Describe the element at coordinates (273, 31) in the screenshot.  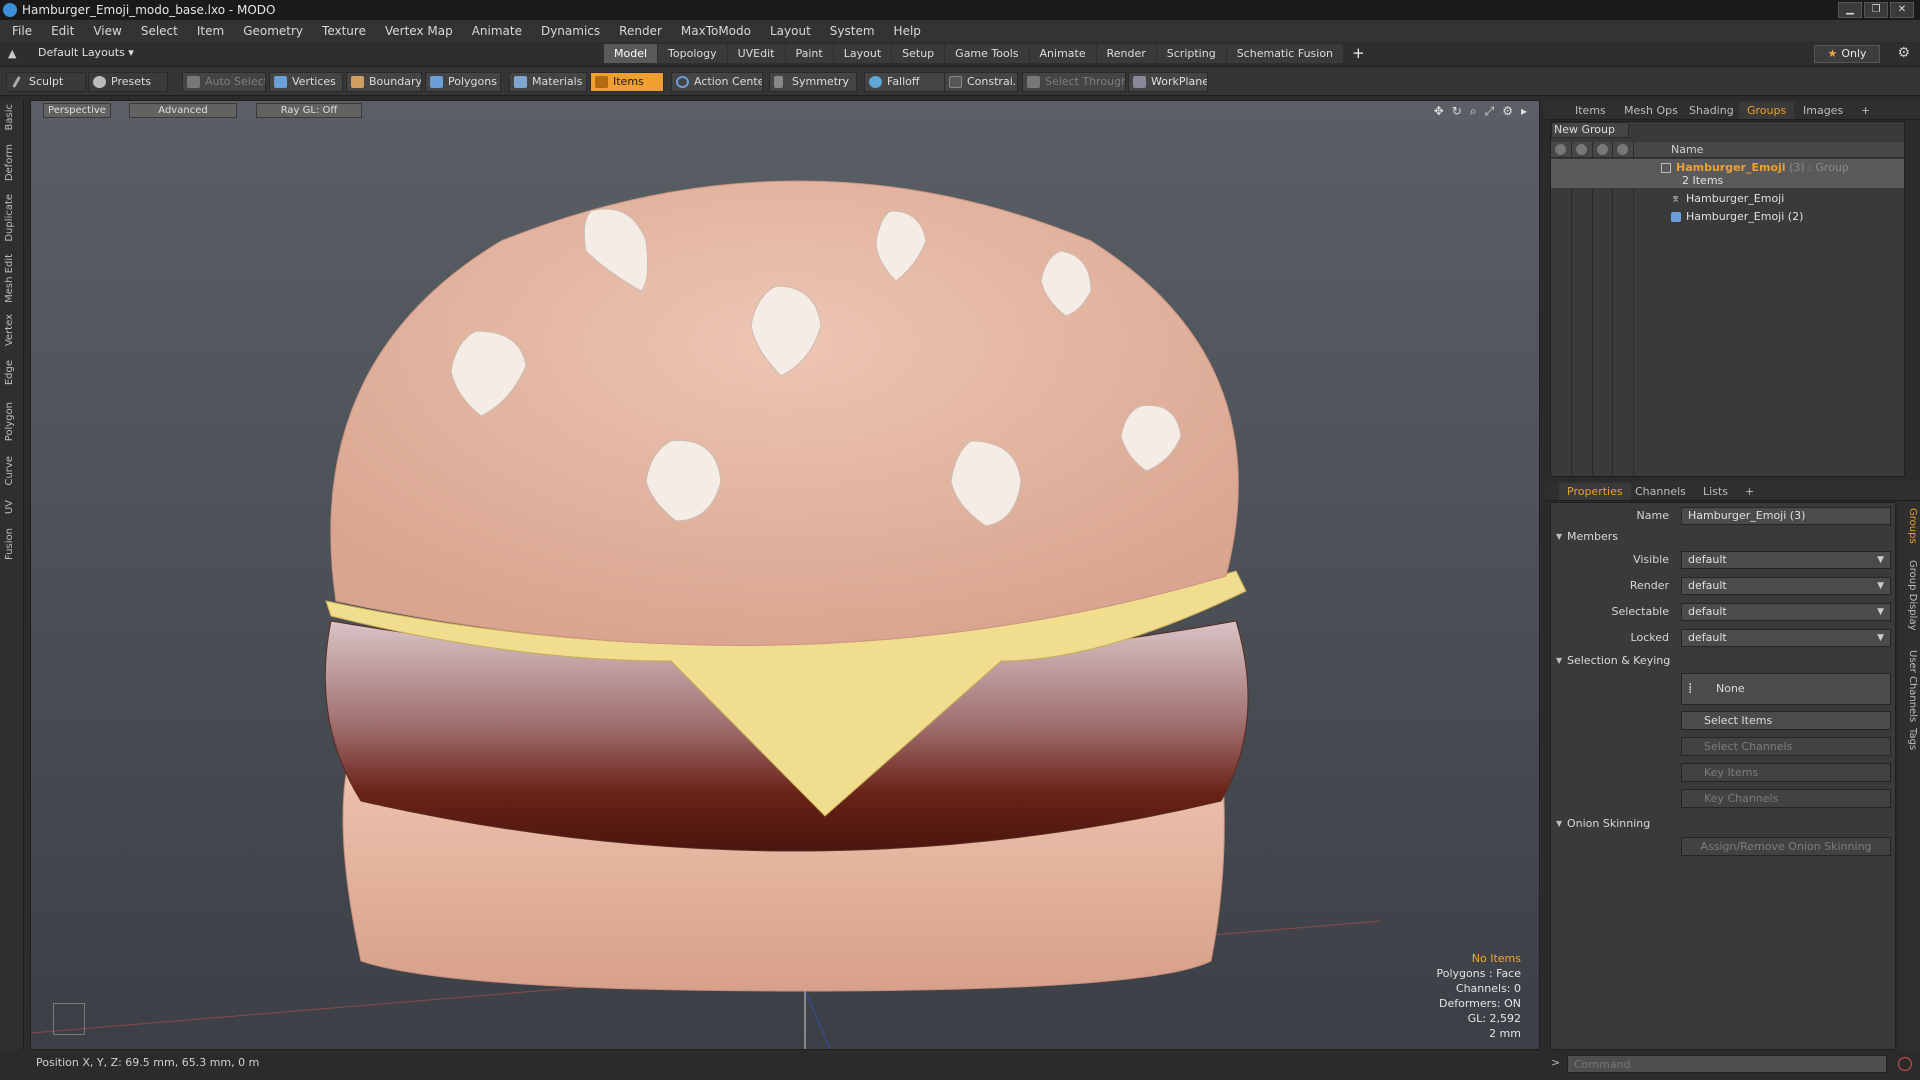
I see `menu-geometry: Geometry` at that location.